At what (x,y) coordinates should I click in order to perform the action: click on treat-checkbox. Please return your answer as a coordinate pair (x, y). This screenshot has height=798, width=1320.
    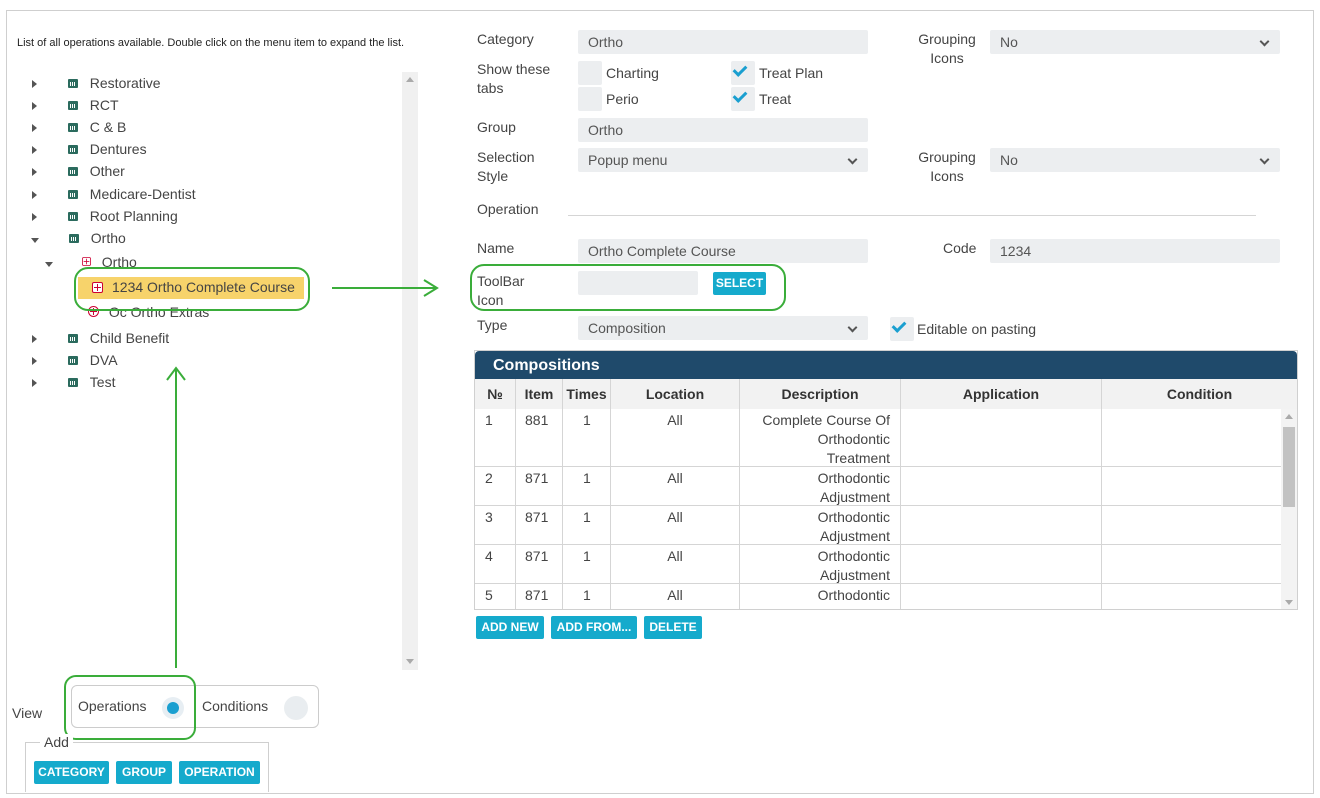
    Looking at the image, I should click on (743, 99).